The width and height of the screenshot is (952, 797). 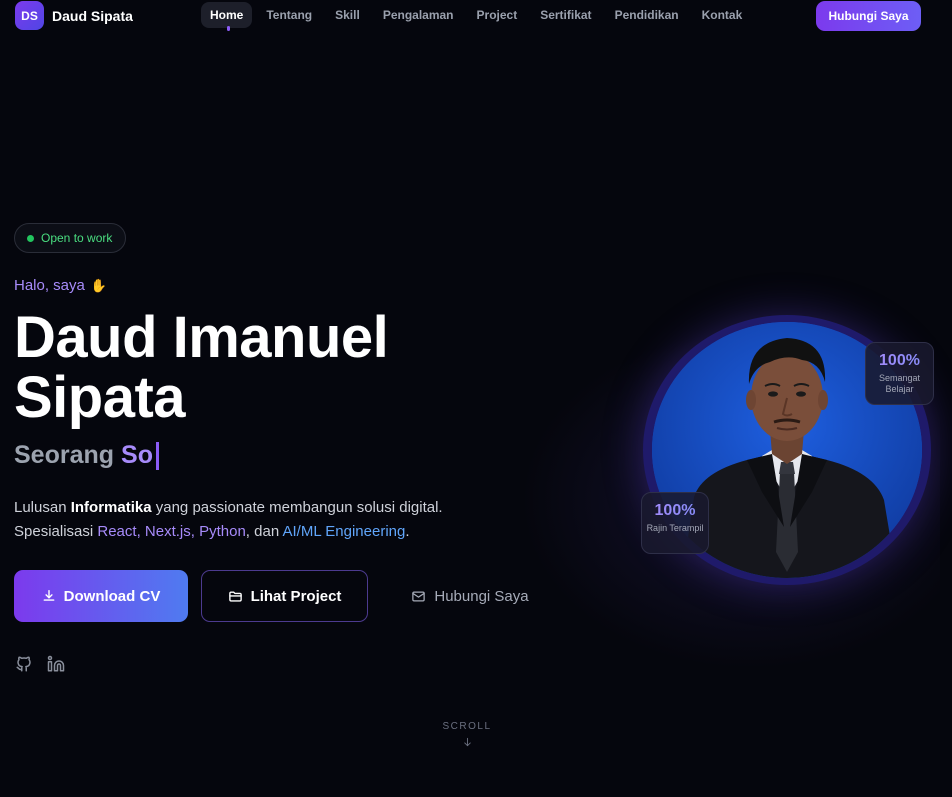 What do you see at coordinates (264, 531) in the screenshot?
I see `desc-text: , dan` at bounding box center [264, 531].